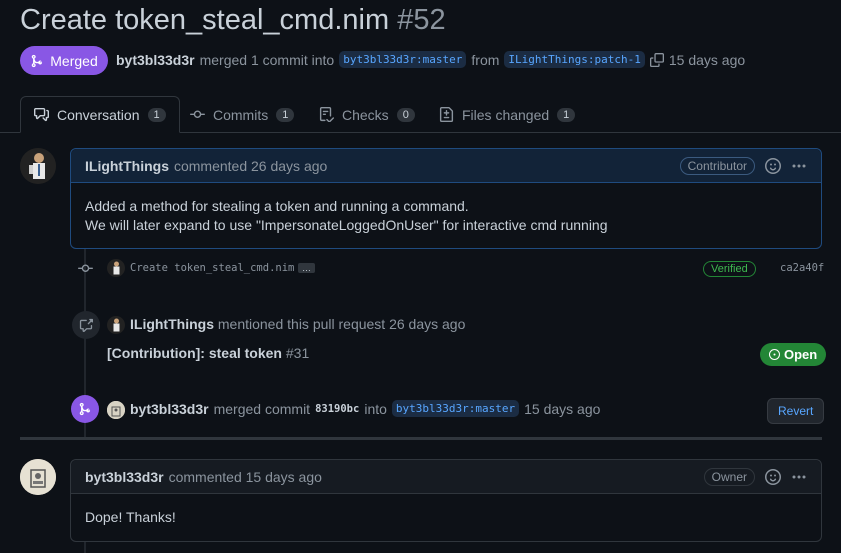 The image size is (841, 553). What do you see at coordinates (155, 60) in the screenshot?
I see `pr-author-link: byt3bl33d3r` at bounding box center [155, 60].